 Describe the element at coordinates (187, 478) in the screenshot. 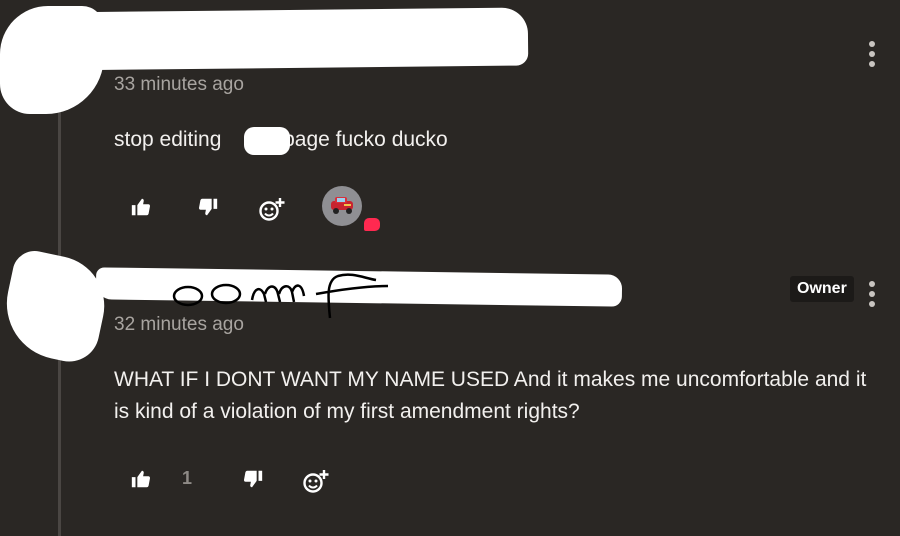

I see `like-count: 1` at that location.